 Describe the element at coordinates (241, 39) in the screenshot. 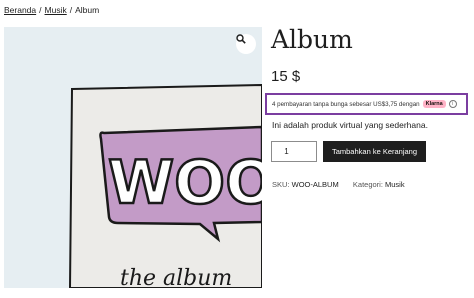

I see `magnifier-icon` at that location.